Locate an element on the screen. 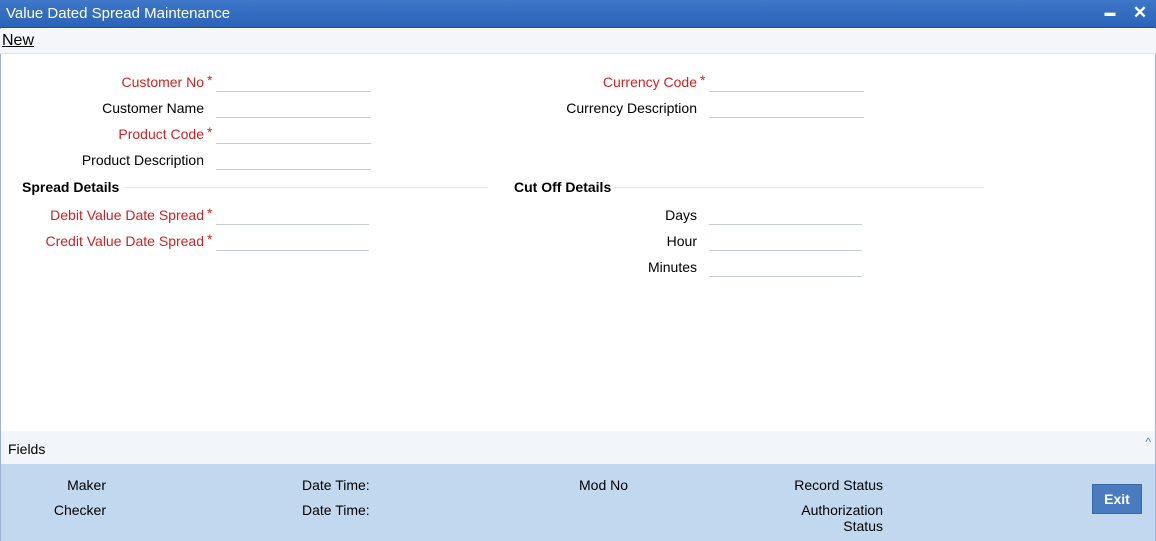 This screenshot has height=541, width=1156. debit-value-date-spread-label: Debit Value Date Spread is located at coordinates (127, 215).